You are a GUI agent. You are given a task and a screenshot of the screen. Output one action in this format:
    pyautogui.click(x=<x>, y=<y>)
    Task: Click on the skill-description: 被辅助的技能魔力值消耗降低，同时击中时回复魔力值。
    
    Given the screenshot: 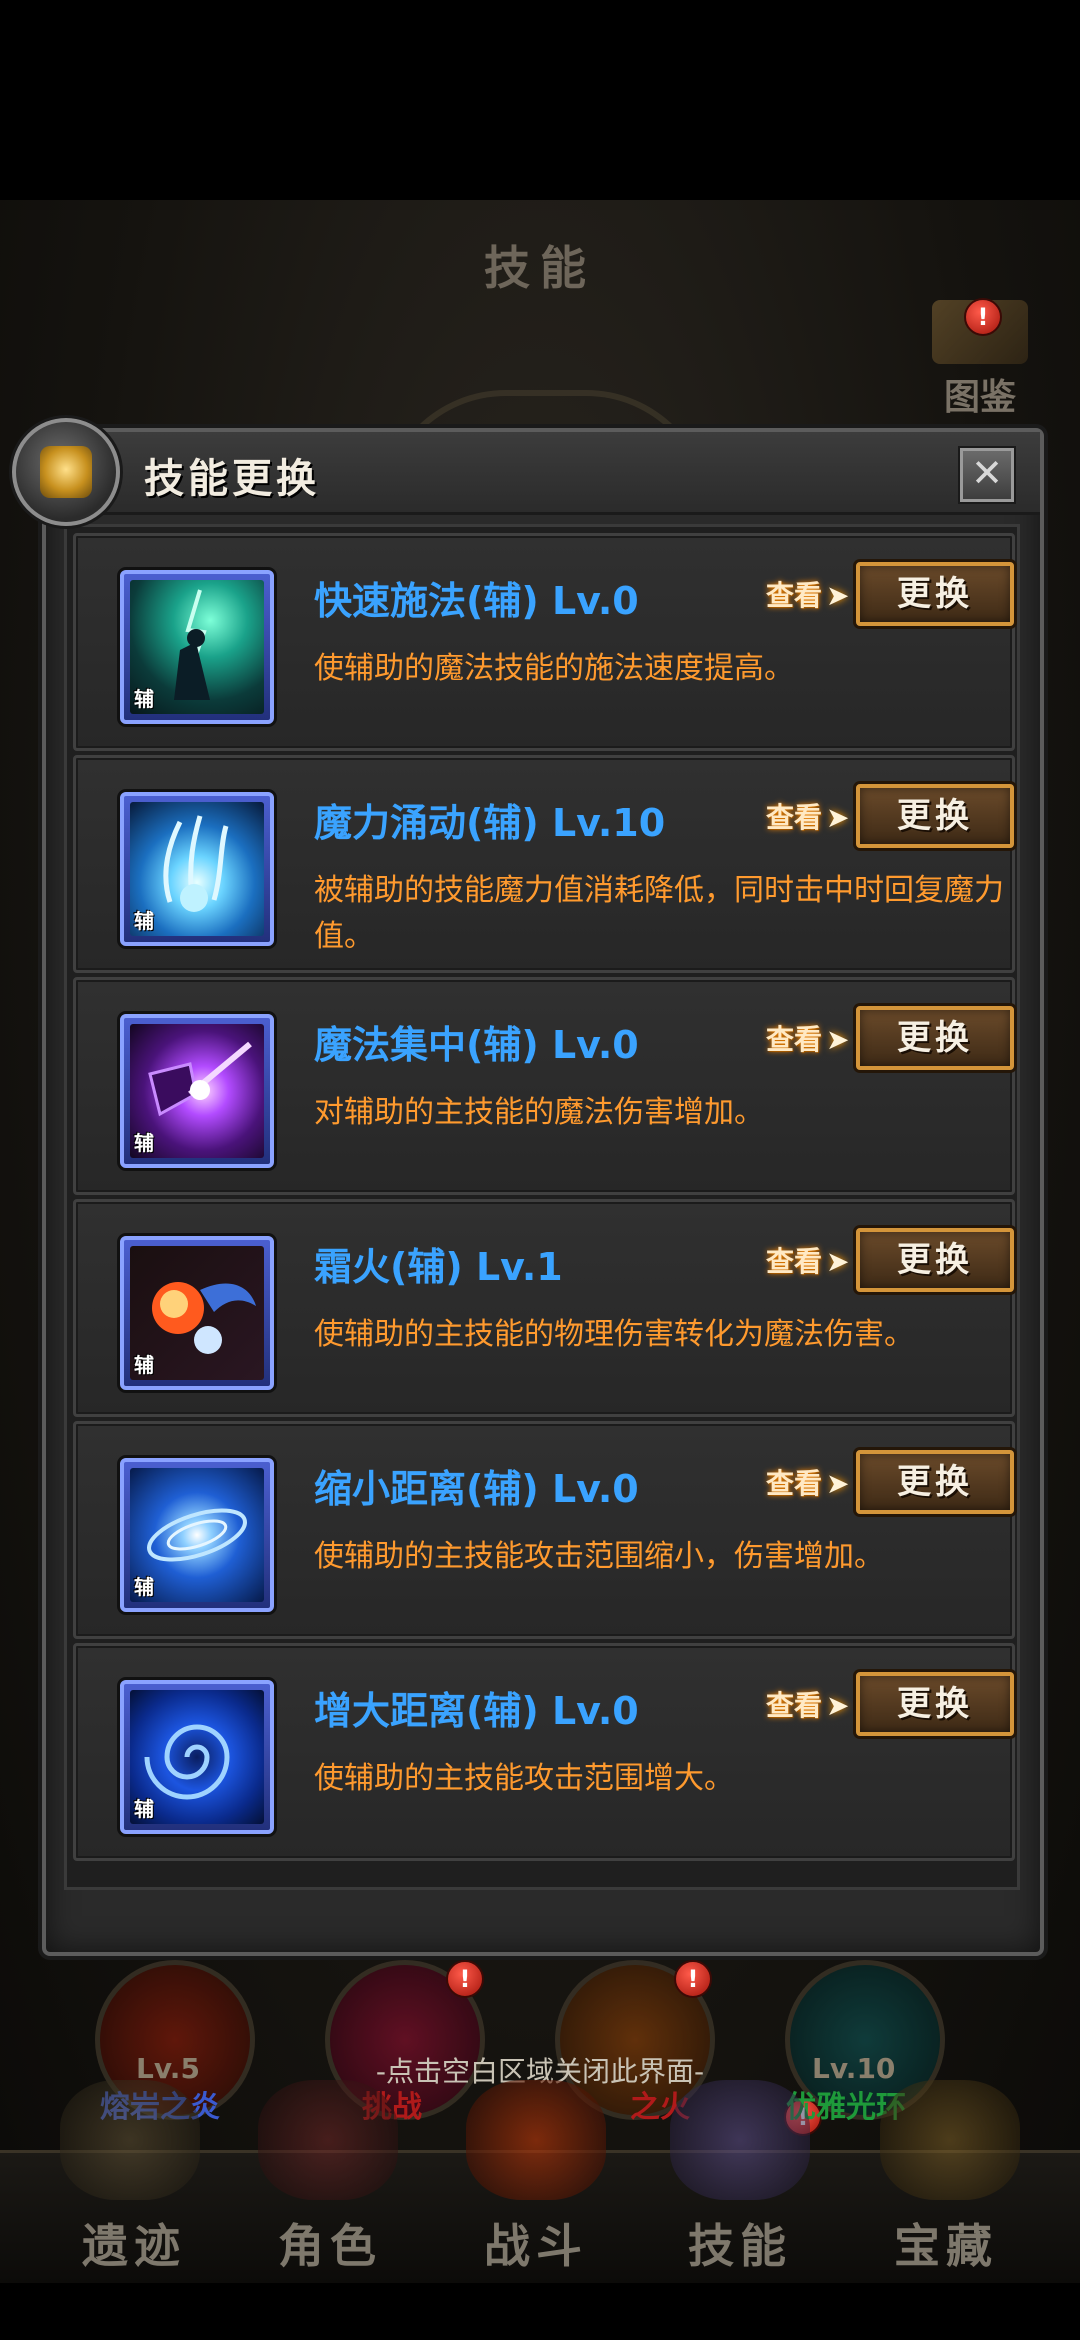 What is the action you would take?
    pyautogui.click(x=659, y=913)
    